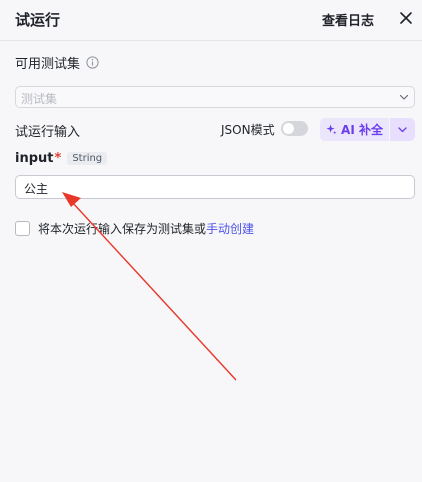 This screenshot has width=422, height=482. Describe the element at coordinates (22, 228) in the screenshot. I see `save-as-test-set-checkbox` at that location.